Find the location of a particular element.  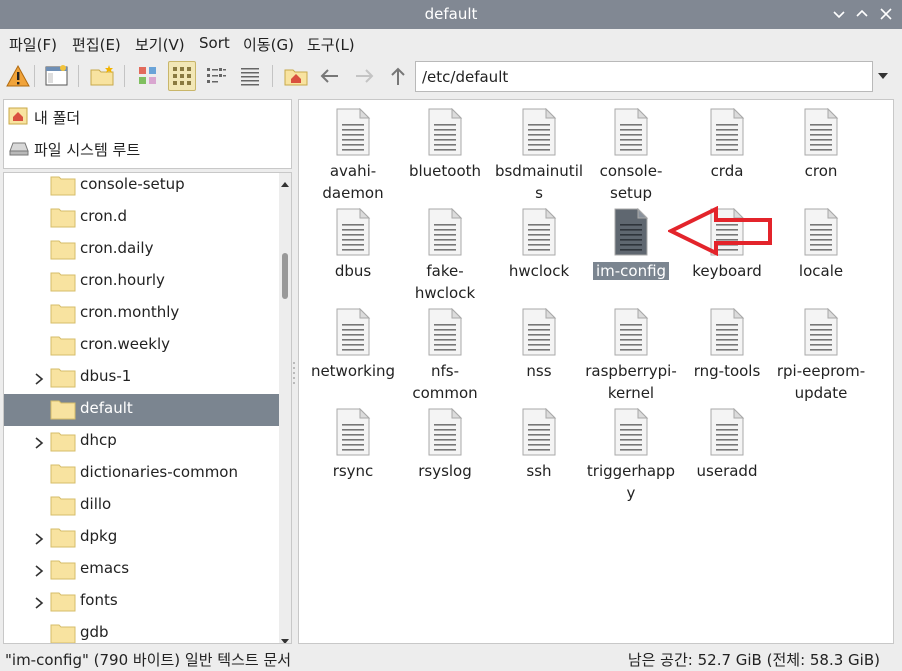

toolbar: /etc/default is located at coordinates (451, 77).